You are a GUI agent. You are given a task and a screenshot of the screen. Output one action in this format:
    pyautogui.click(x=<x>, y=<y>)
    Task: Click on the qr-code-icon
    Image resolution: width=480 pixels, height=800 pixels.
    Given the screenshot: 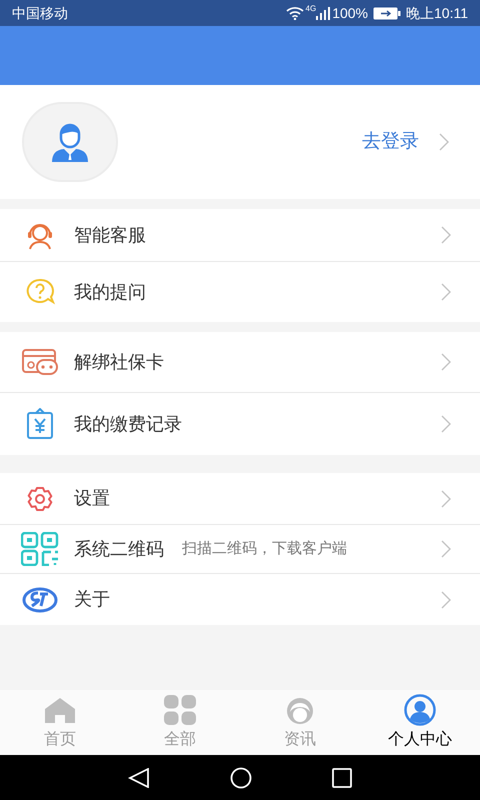 What is the action you would take?
    pyautogui.click(x=40, y=549)
    